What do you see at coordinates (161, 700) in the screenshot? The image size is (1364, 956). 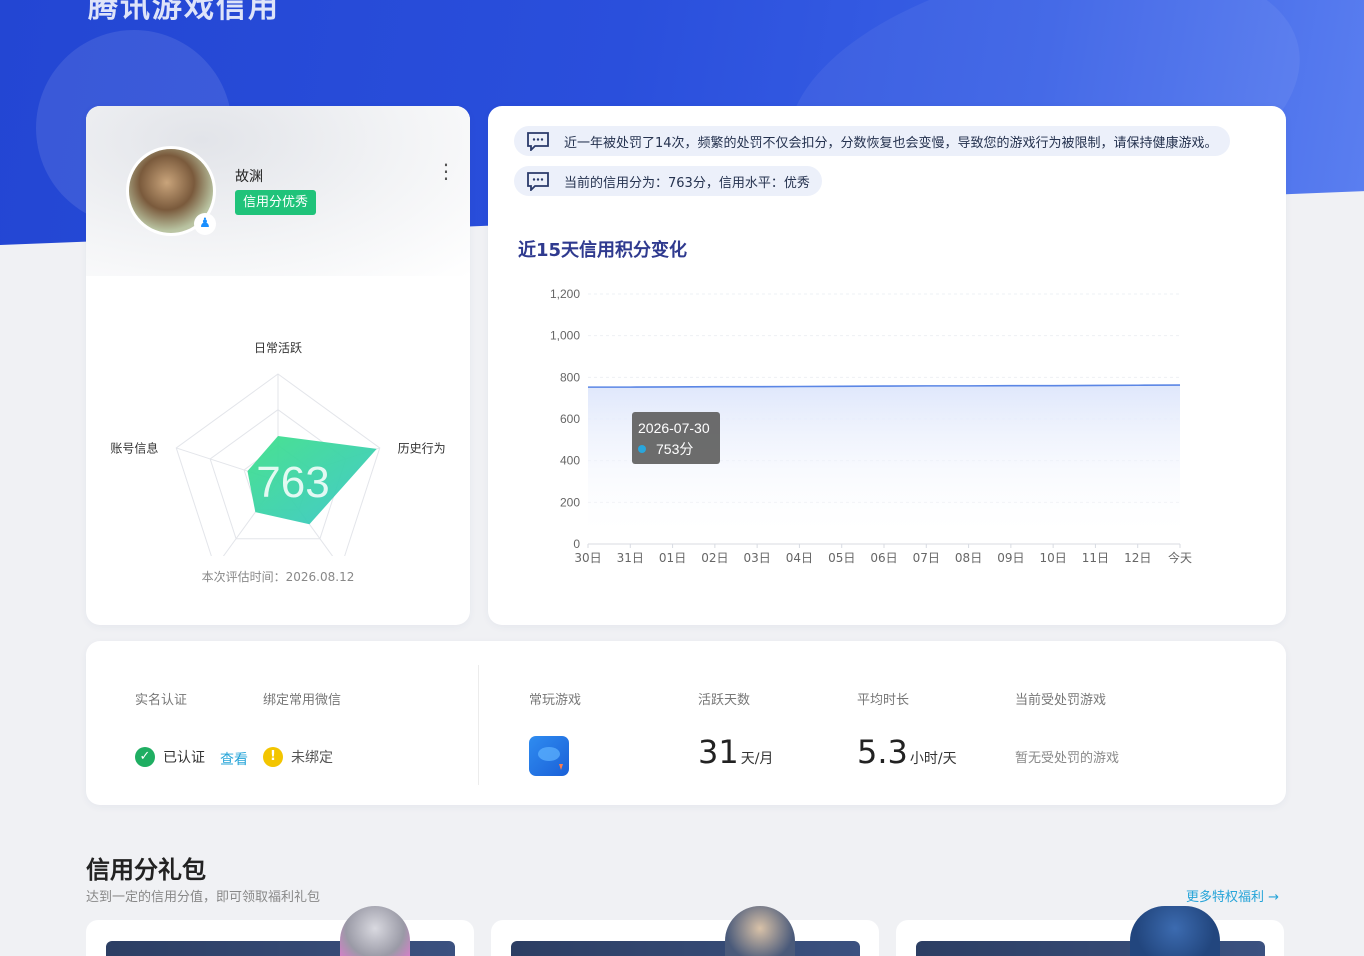 I see `realname-label: 实名认证` at bounding box center [161, 700].